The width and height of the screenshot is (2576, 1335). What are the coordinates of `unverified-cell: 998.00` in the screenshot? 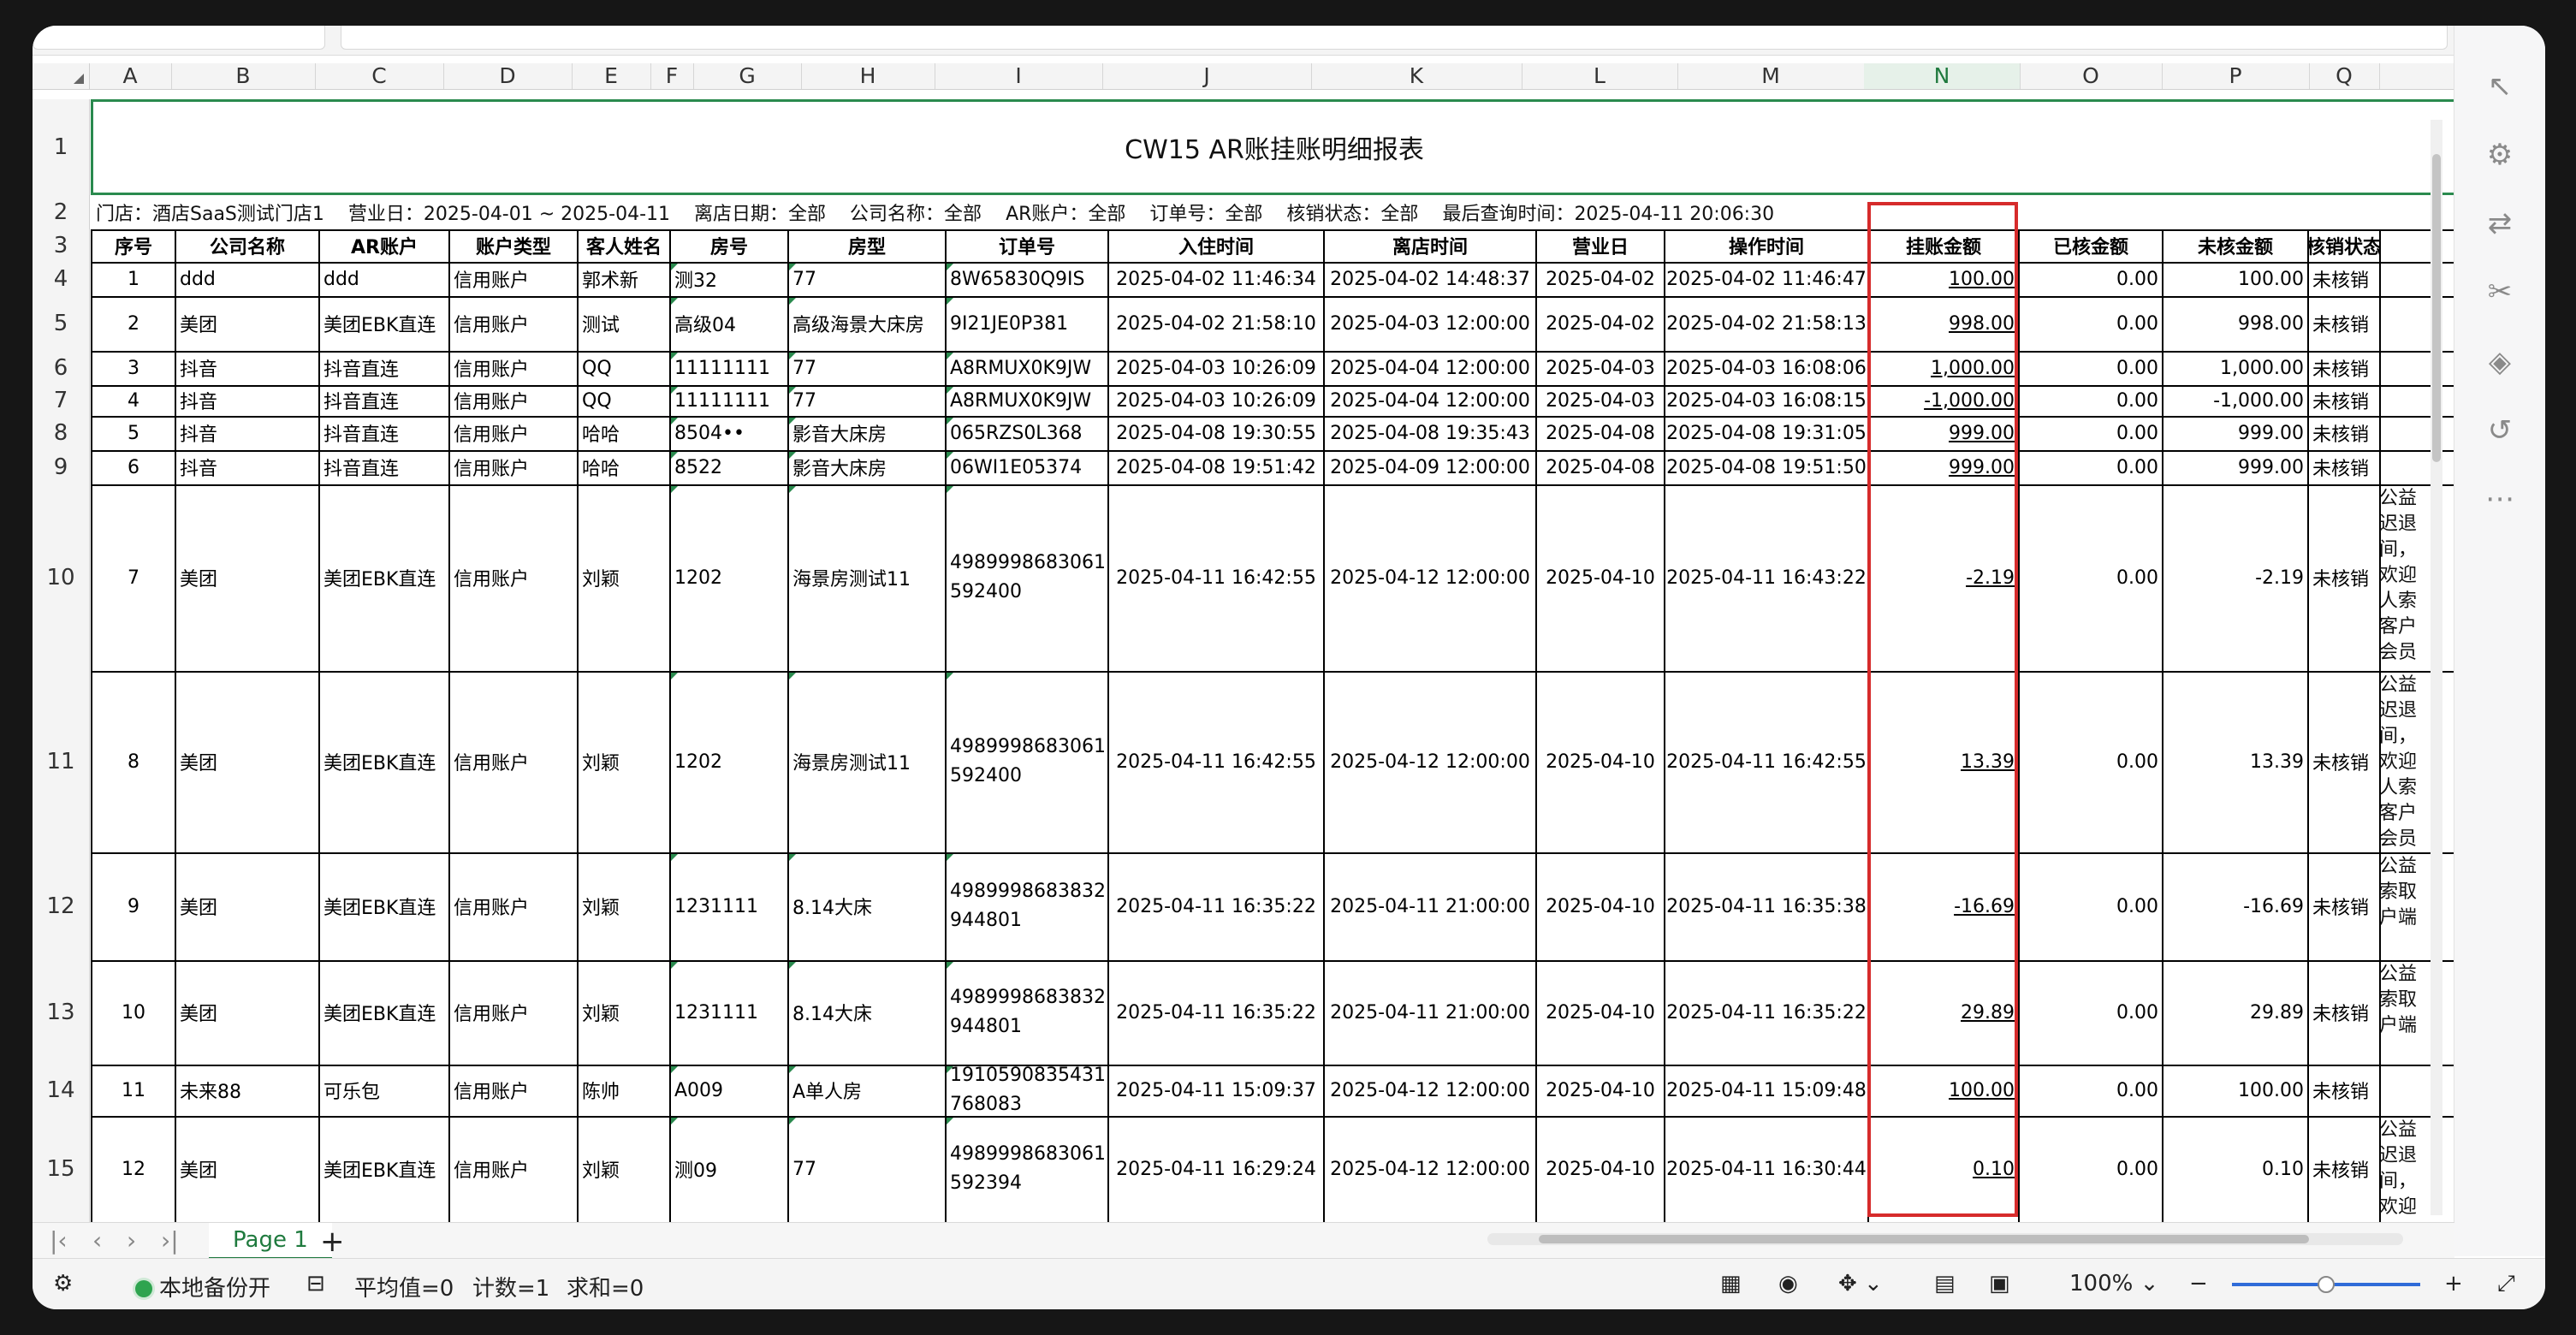 It's located at (2235, 323).